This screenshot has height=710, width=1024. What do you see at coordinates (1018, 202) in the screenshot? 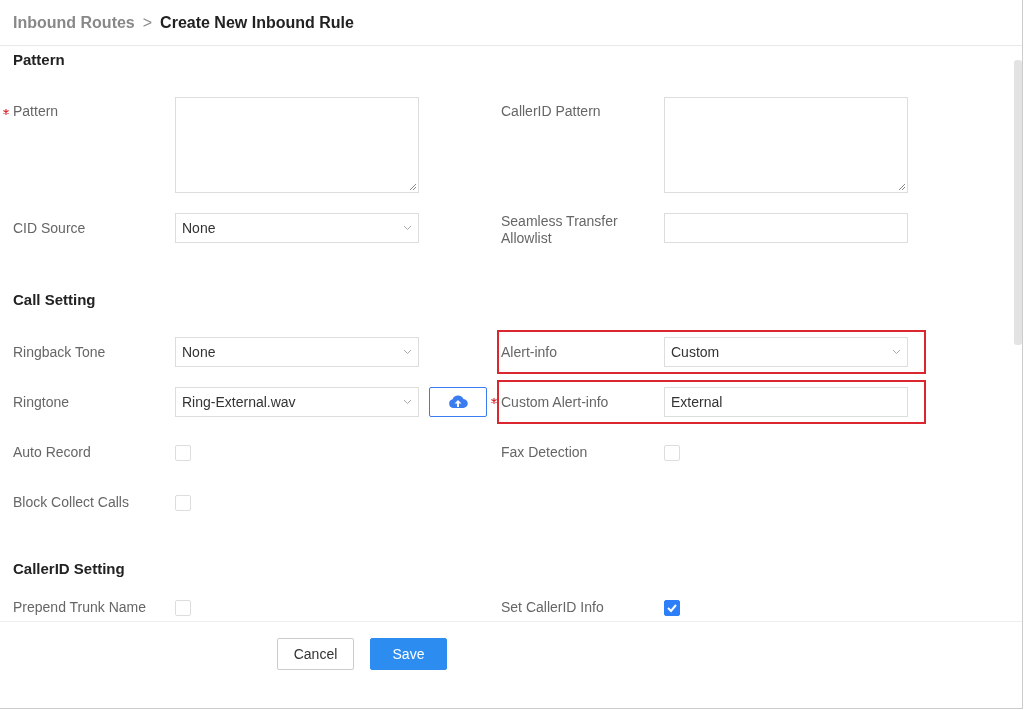
I see `scrollbar` at bounding box center [1018, 202].